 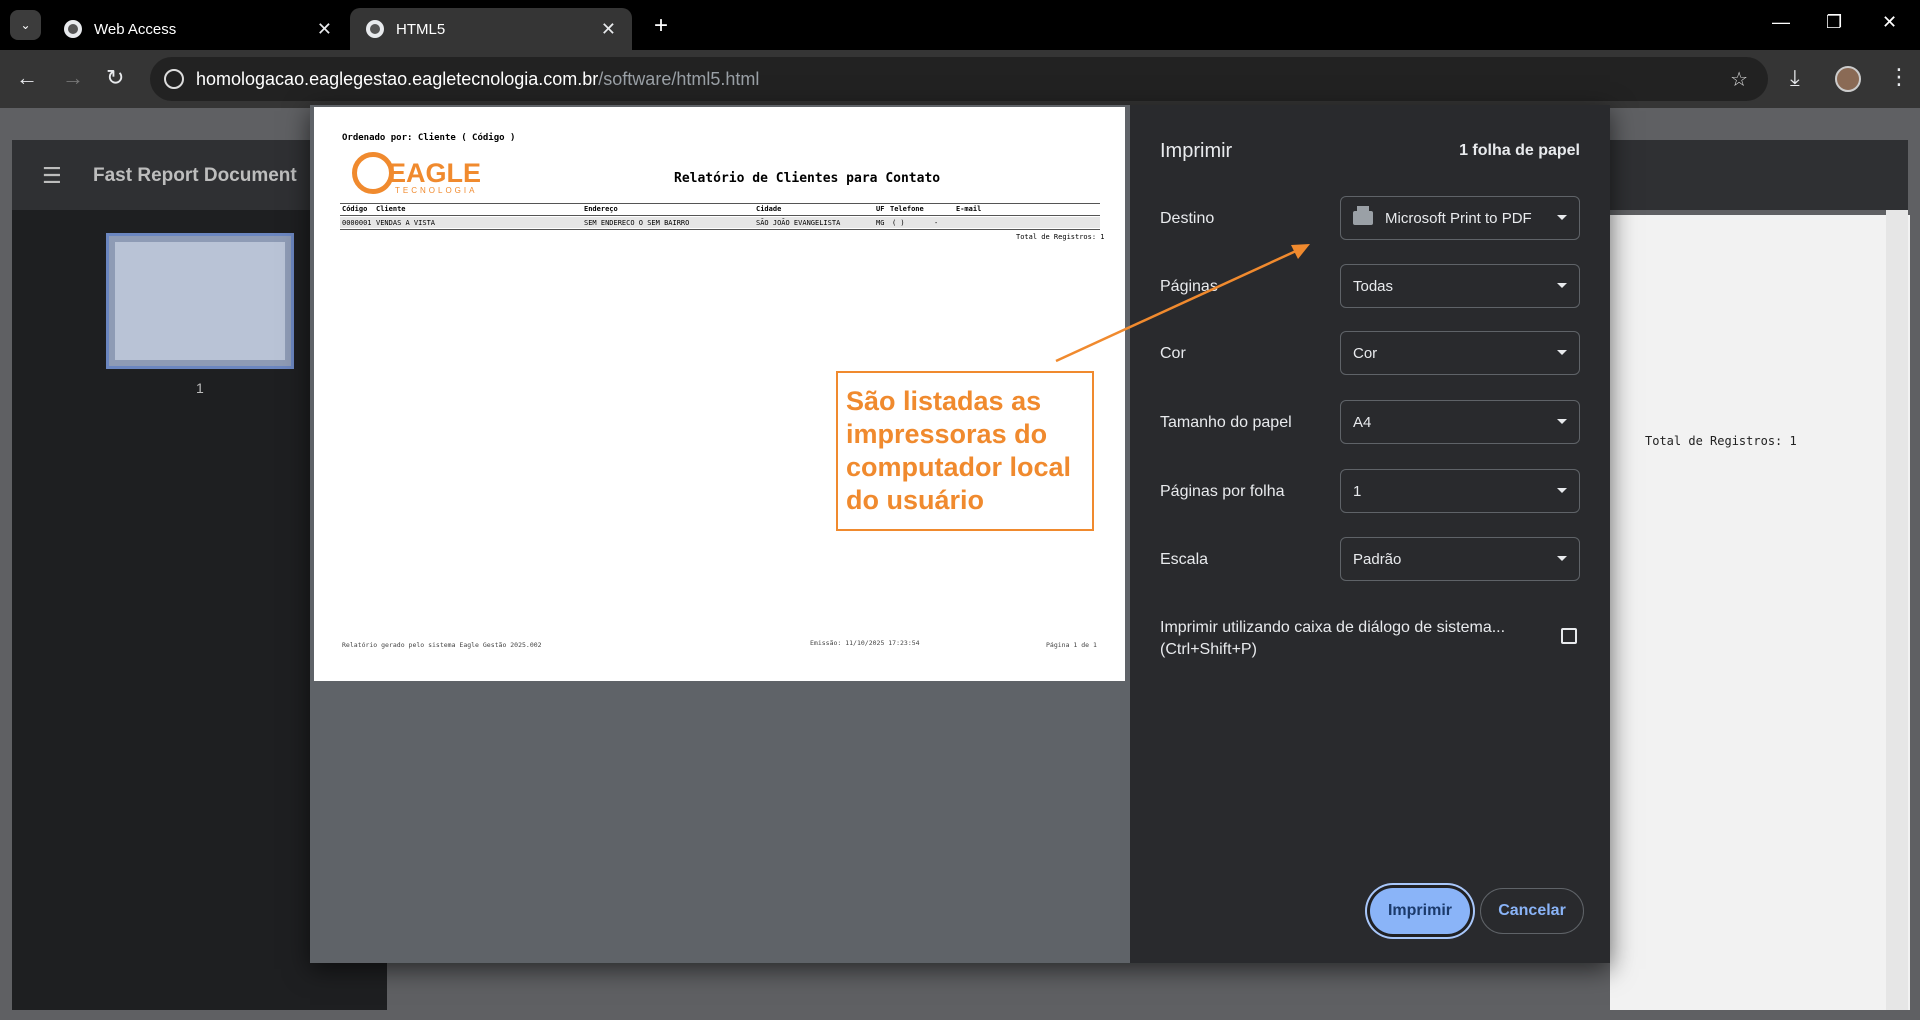 What do you see at coordinates (1363, 215) in the screenshot?
I see `printer-icon` at bounding box center [1363, 215].